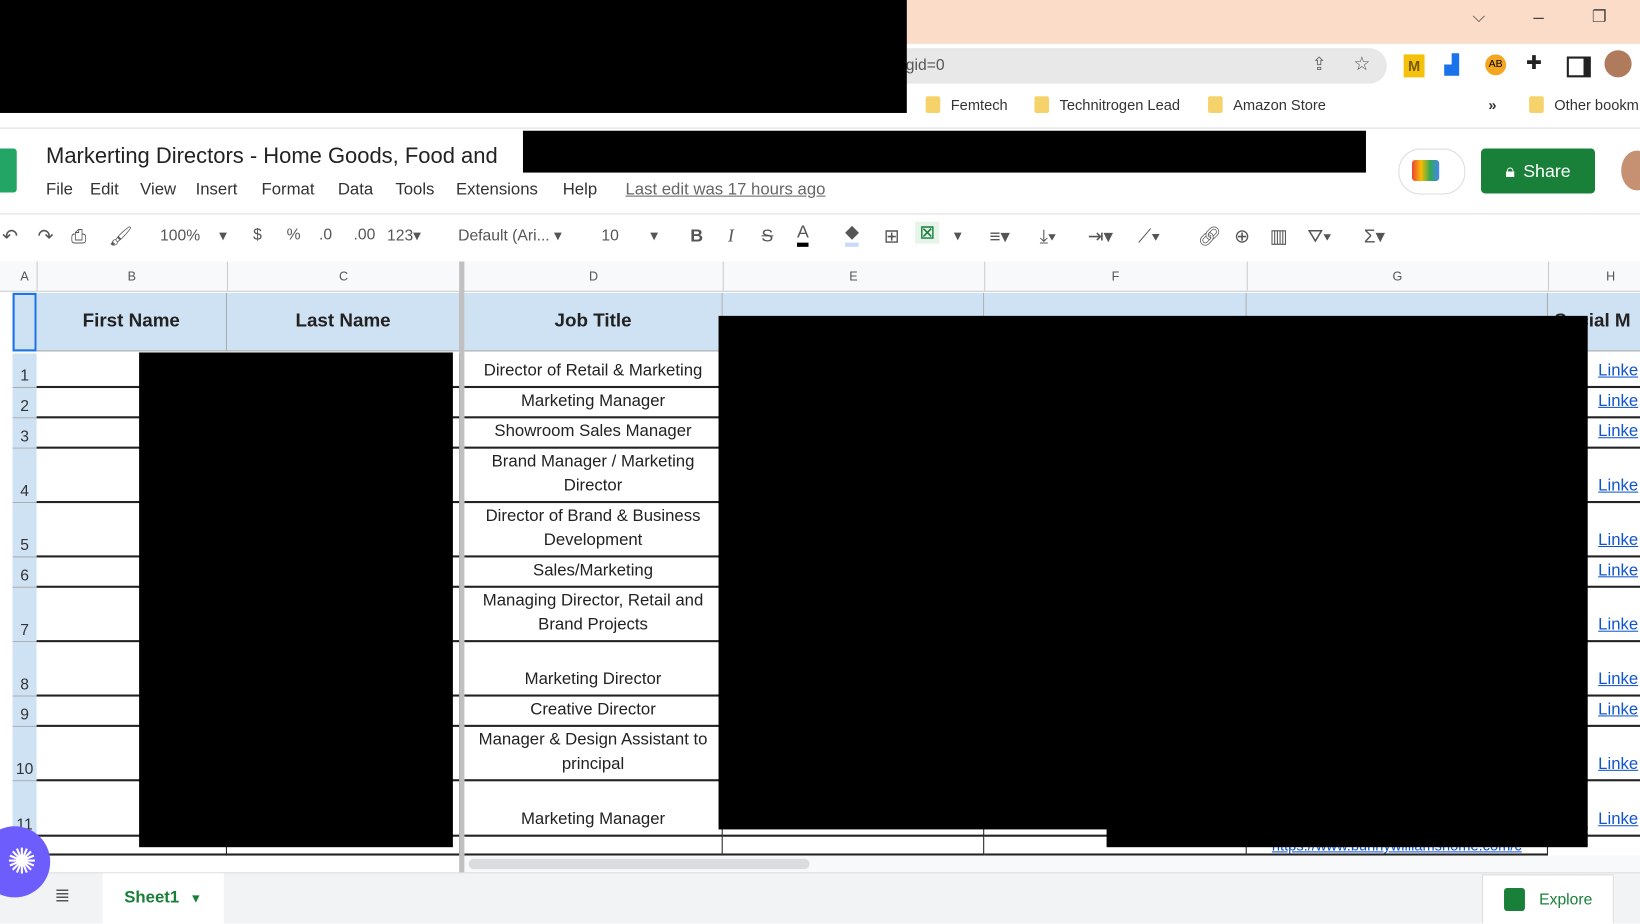 This screenshot has width=1640, height=924. I want to click on menu-data: Data, so click(355, 190).